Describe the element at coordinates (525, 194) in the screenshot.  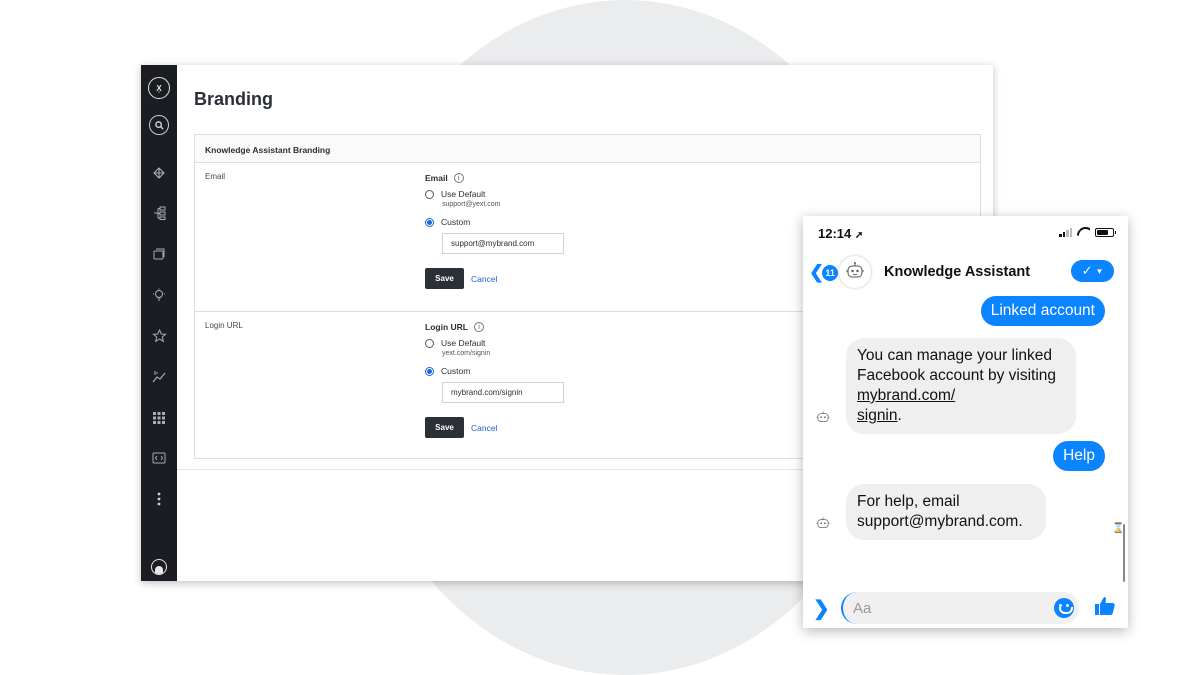
I see `email-use-default-option: Use Default` at that location.